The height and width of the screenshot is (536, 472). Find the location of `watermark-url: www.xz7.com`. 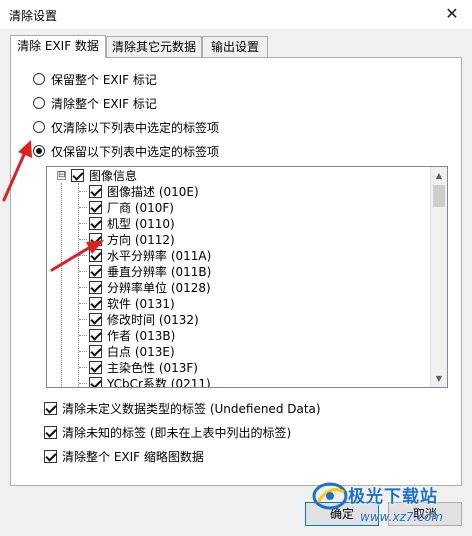

watermark-url: www.xz7.com is located at coordinates (401, 517).